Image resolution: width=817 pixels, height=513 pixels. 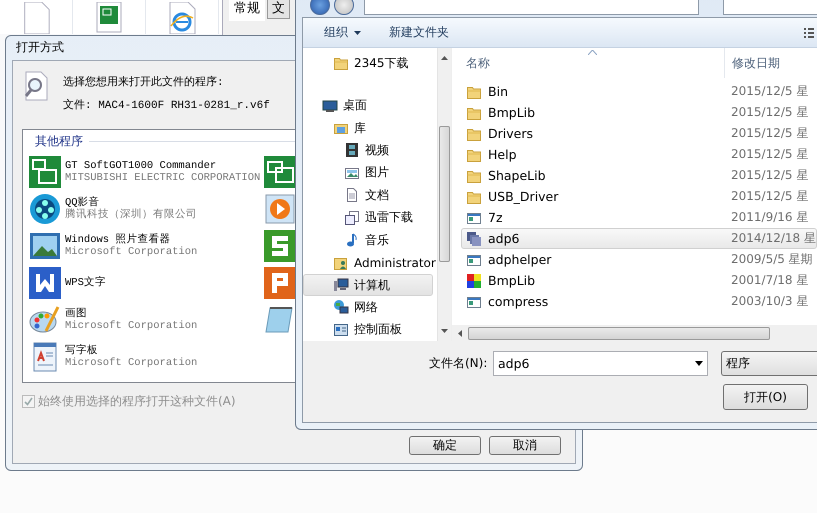 What do you see at coordinates (769, 363) in the screenshot?
I see `file-type-dropdown: 程序` at bounding box center [769, 363].